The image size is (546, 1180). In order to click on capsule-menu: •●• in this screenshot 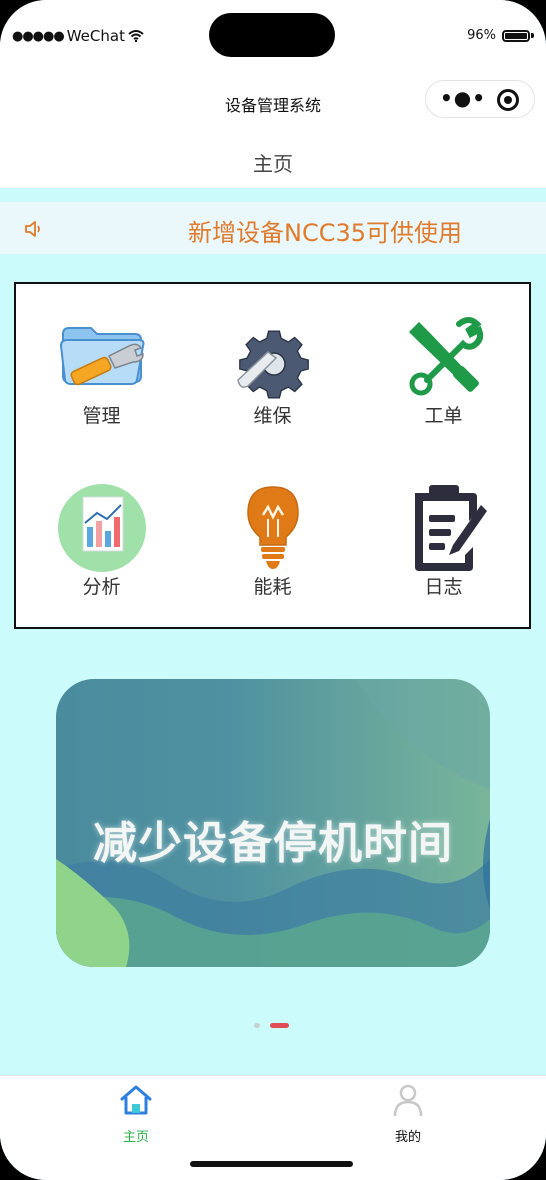, I will do `click(480, 99)`.